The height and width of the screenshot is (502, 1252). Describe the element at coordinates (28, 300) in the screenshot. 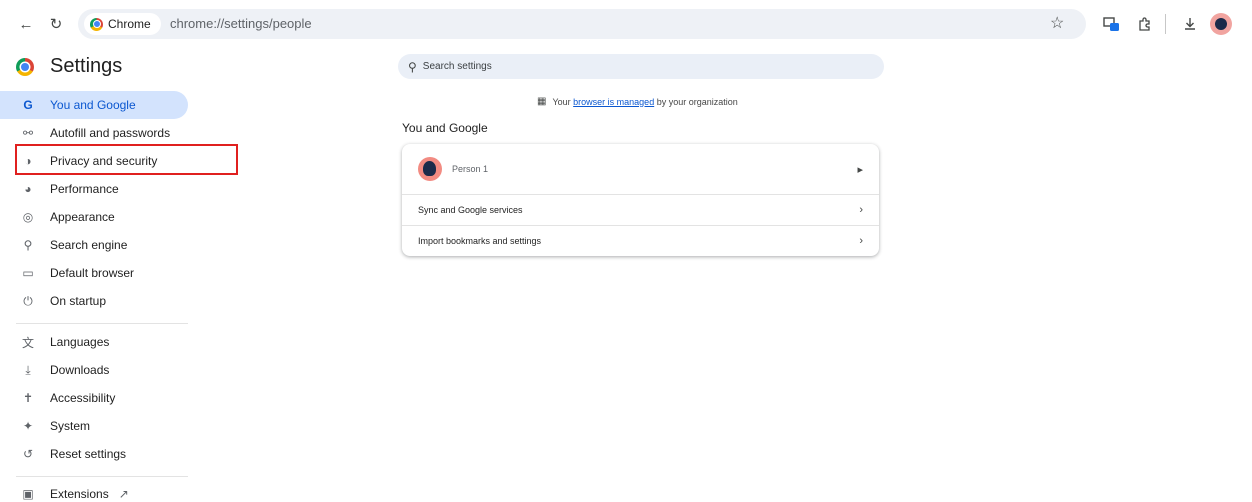

I see `power-icon: ⏻` at that location.